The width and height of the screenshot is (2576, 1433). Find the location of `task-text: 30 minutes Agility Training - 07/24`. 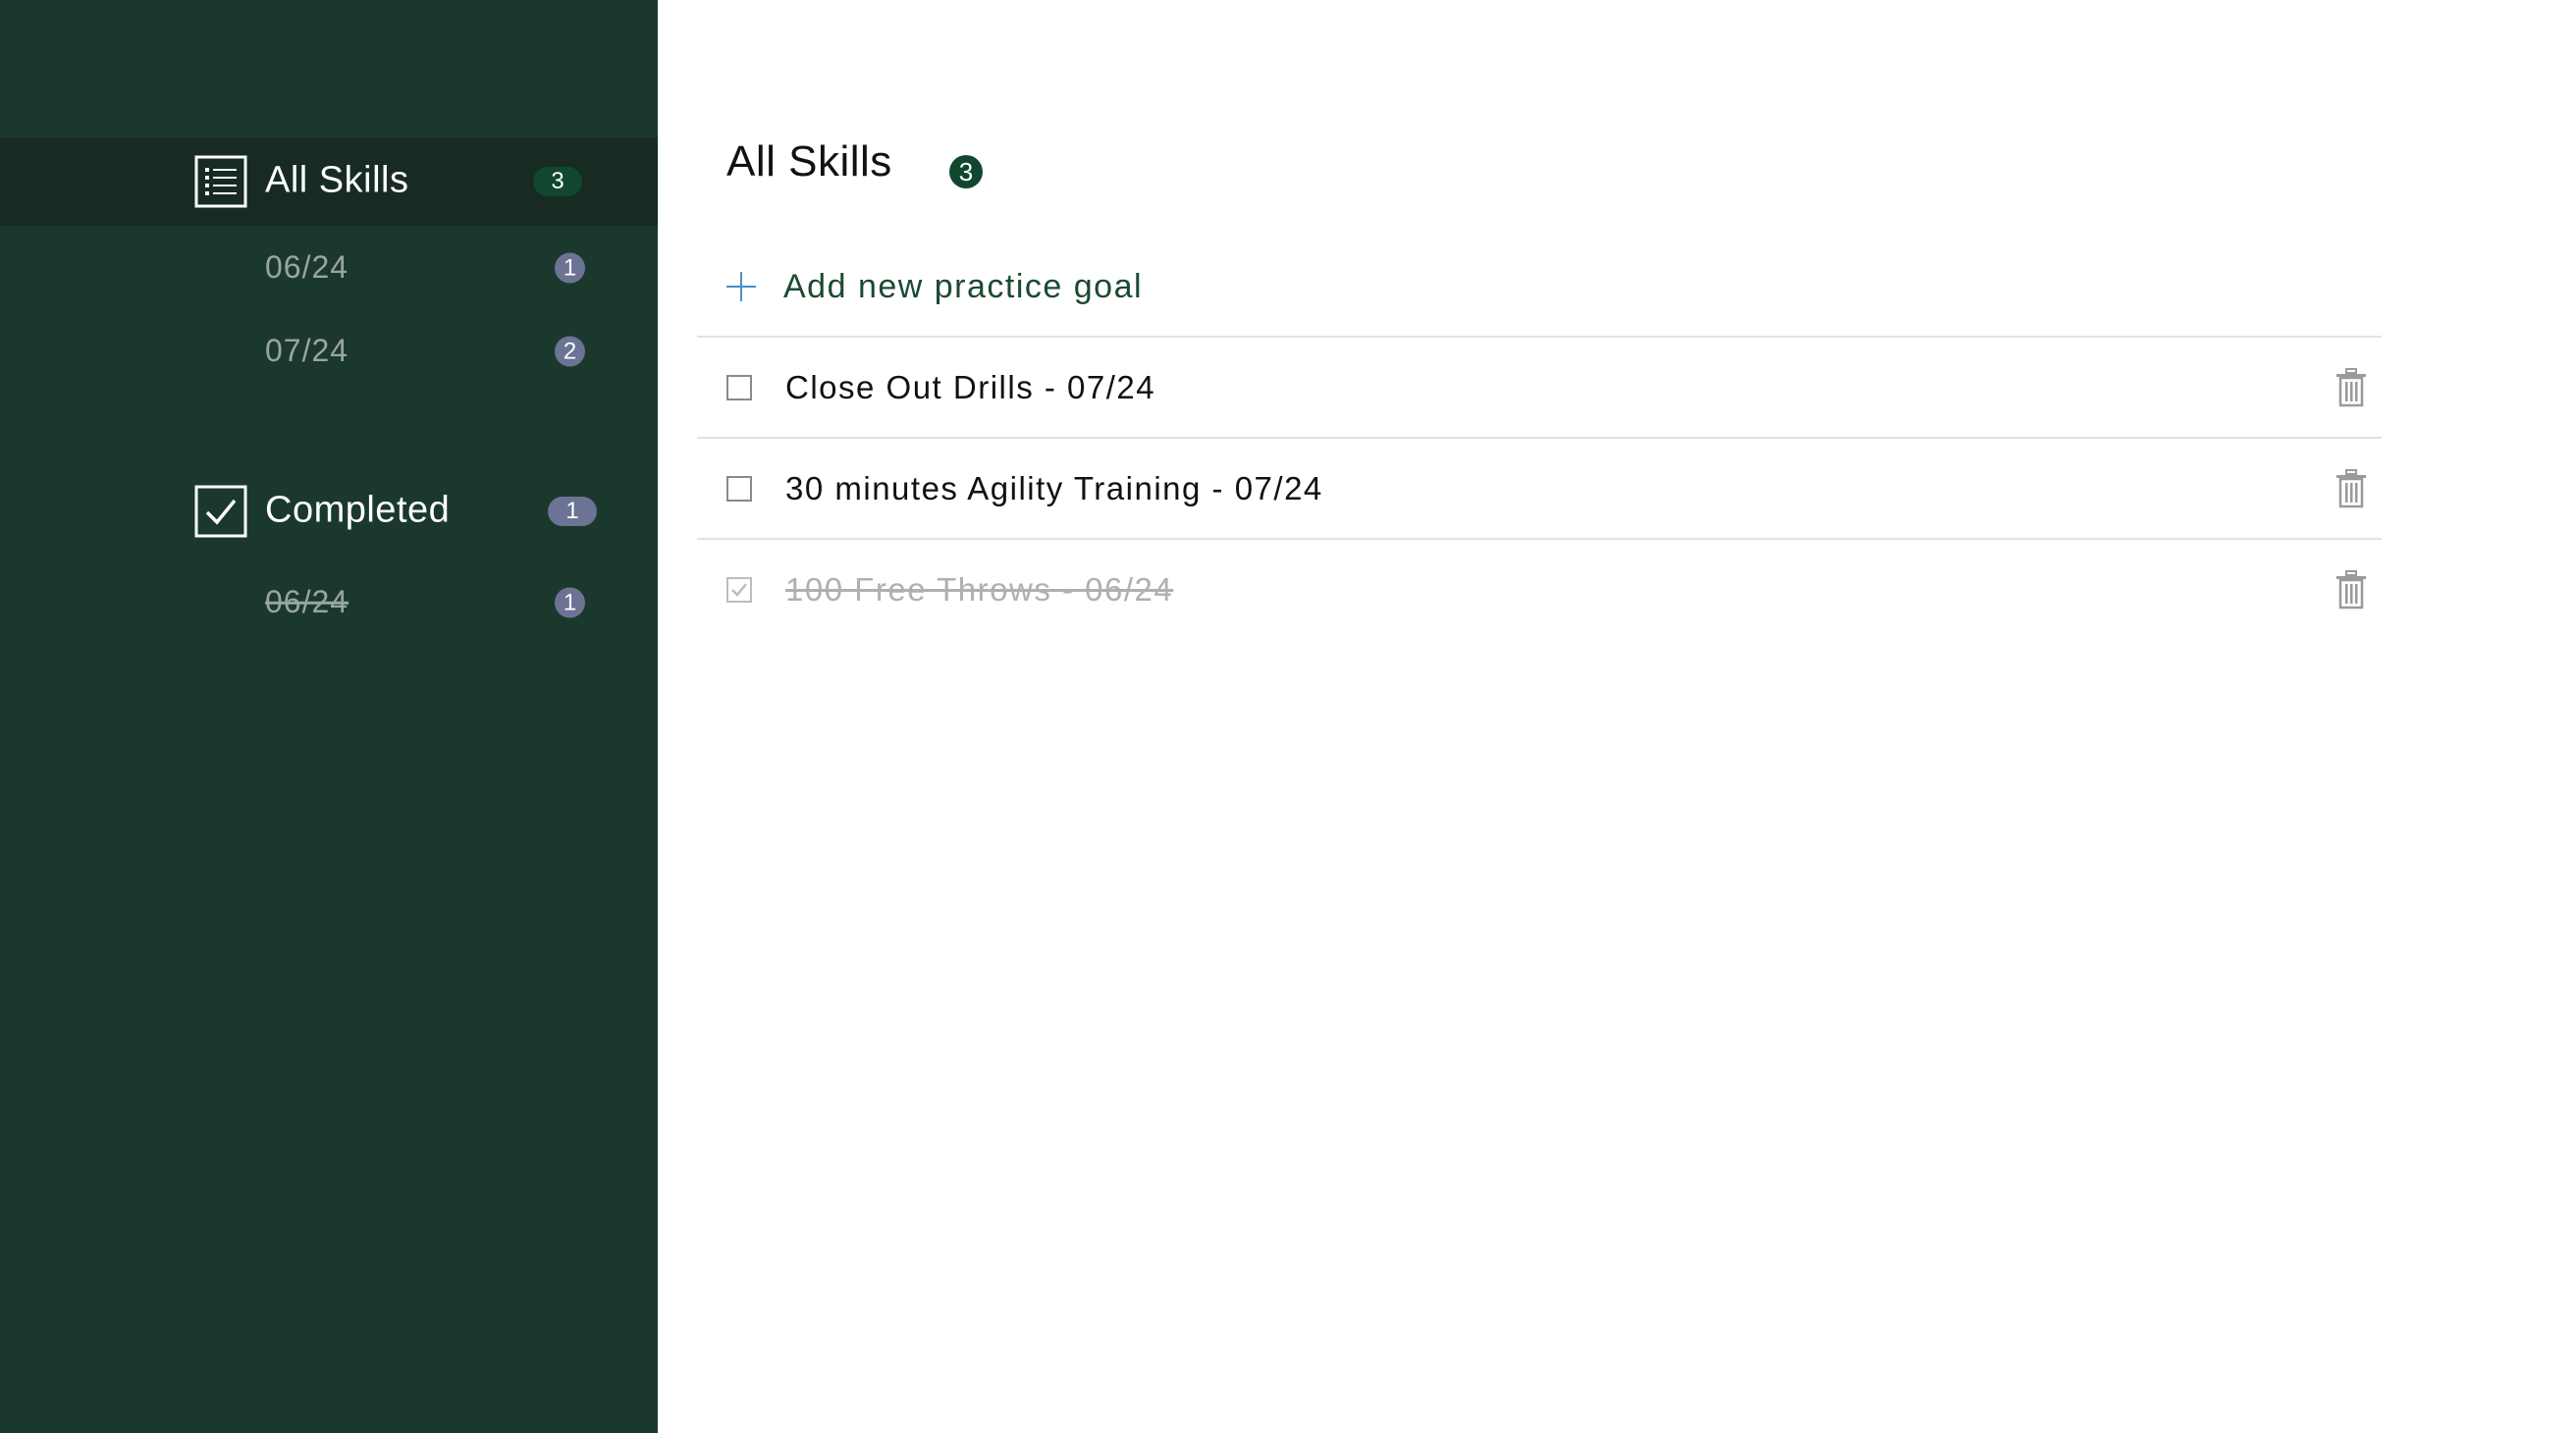

task-text: 30 minutes Agility Training - 07/24 is located at coordinates (1054, 487).